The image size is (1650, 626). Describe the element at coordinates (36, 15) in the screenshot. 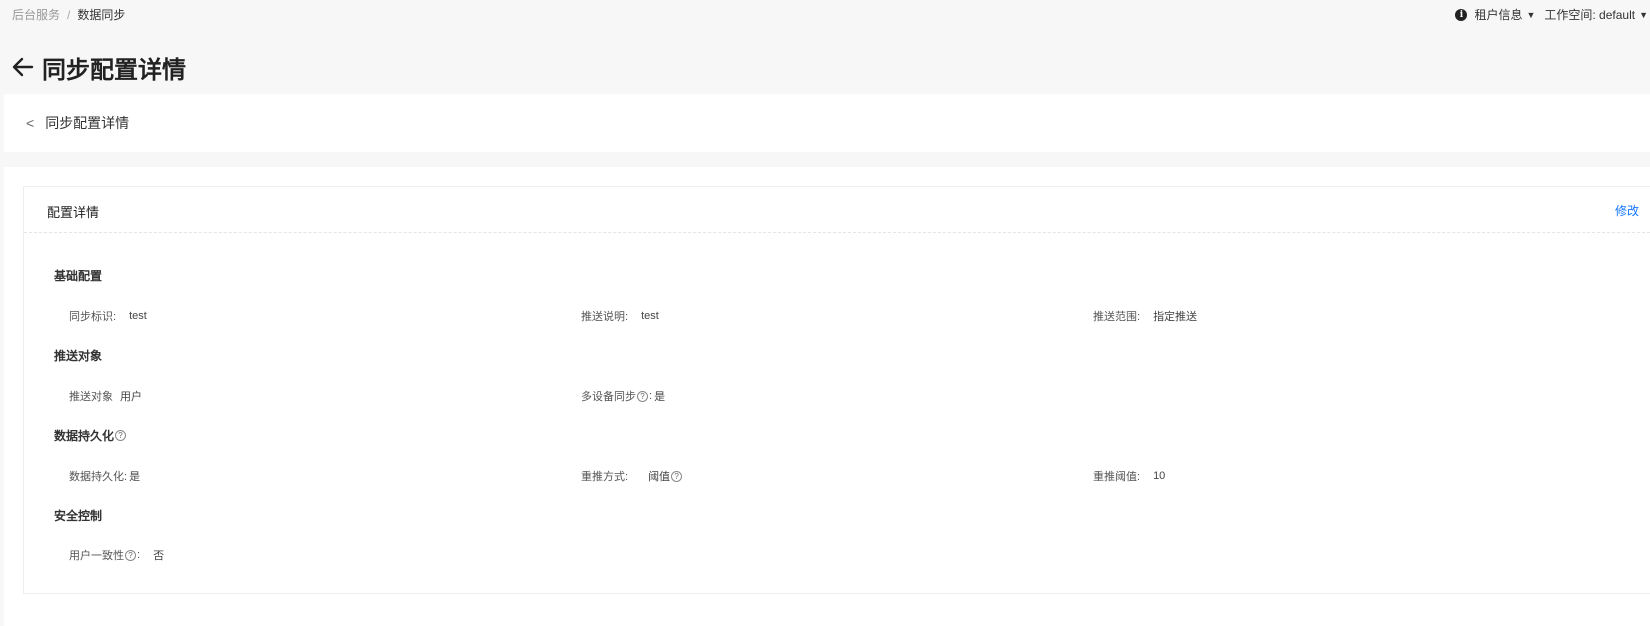

I see `breadcrumb-item-backend: 后台服务` at that location.